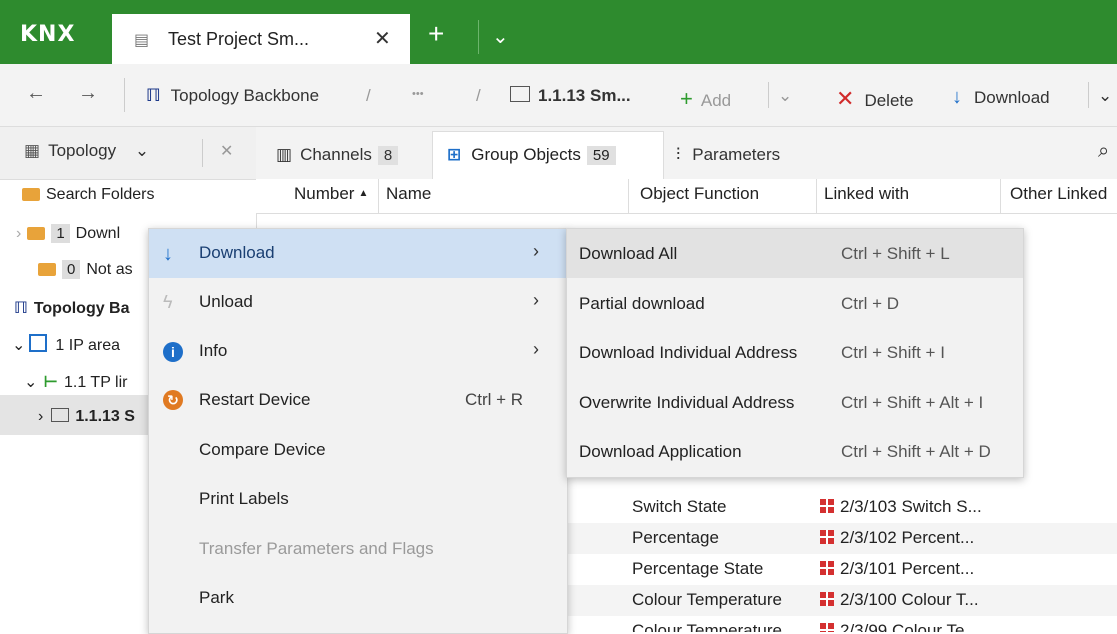 The height and width of the screenshot is (634, 1117). I want to click on tree-not-assigned-folder: 0 Not as, so click(93, 269).